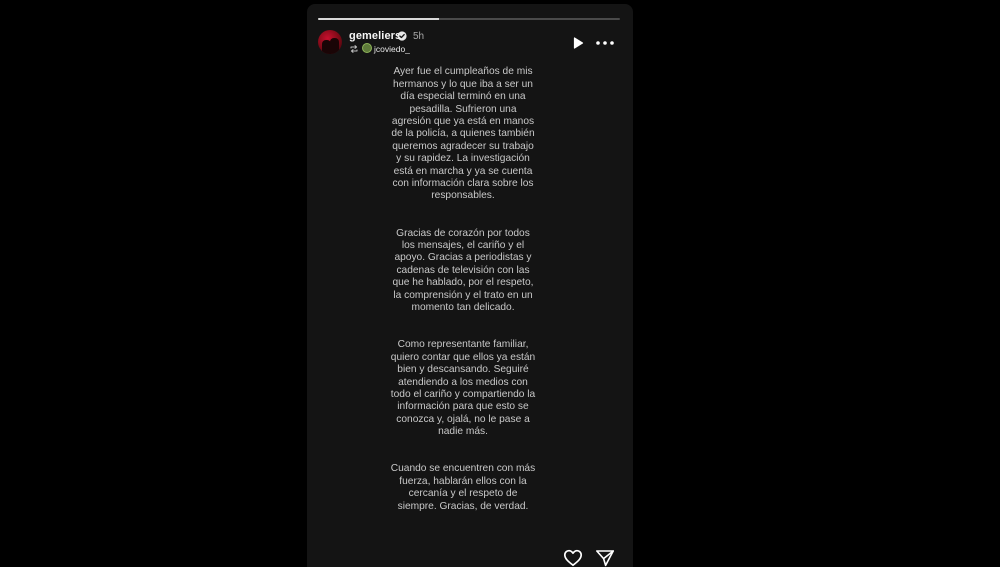 This screenshot has height=567, width=1000. Describe the element at coordinates (330, 42) in the screenshot. I see `profile-avatar` at that location.